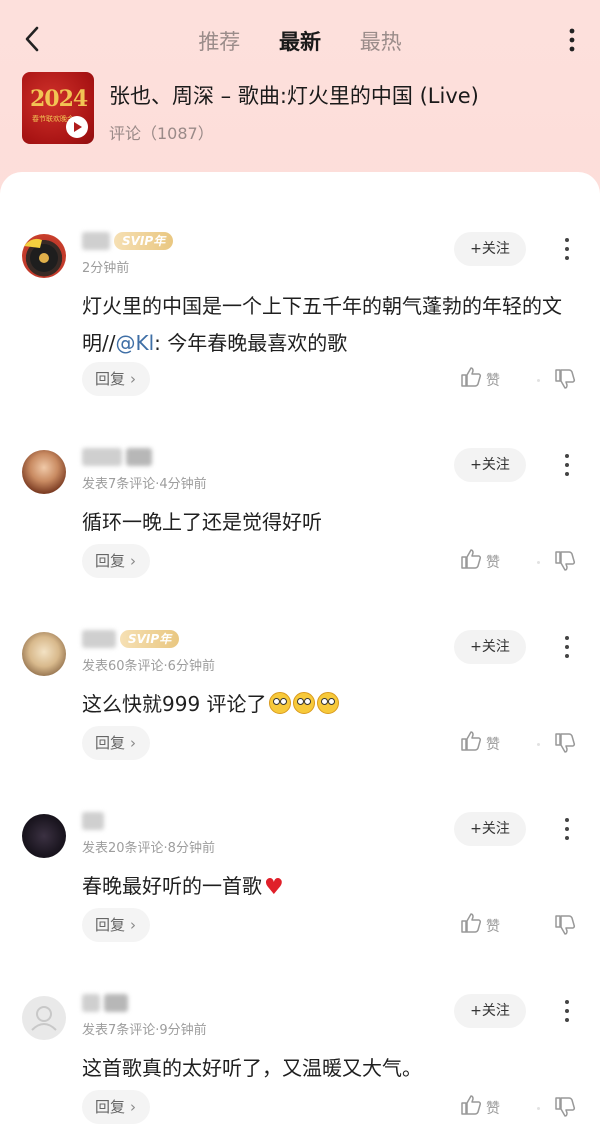  Describe the element at coordinates (219, 41) in the screenshot. I see `tab-recommend: 推荐` at that location.